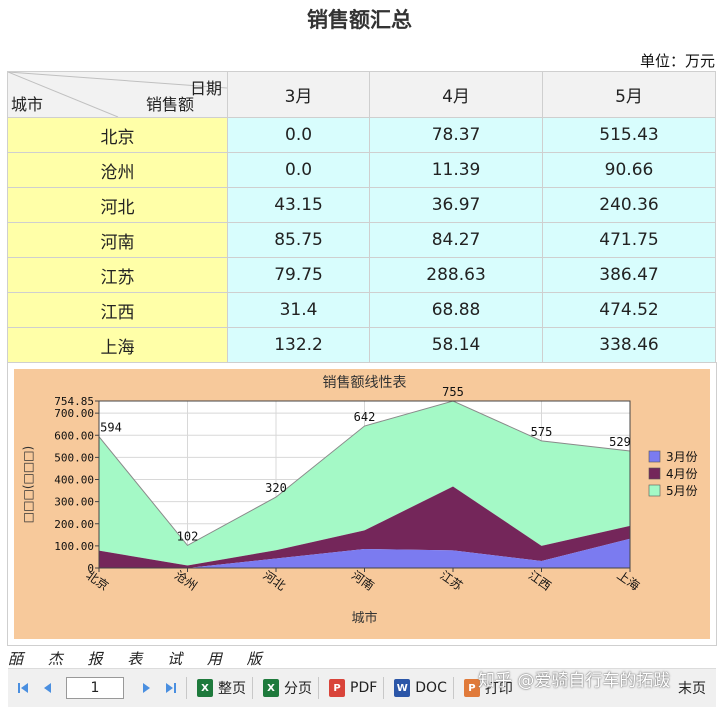 This screenshot has height=711, width=719. What do you see at coordinates (682, 457) in the screenshot?
I see `legend-label: 3月份` at bounding box center [682, 457].